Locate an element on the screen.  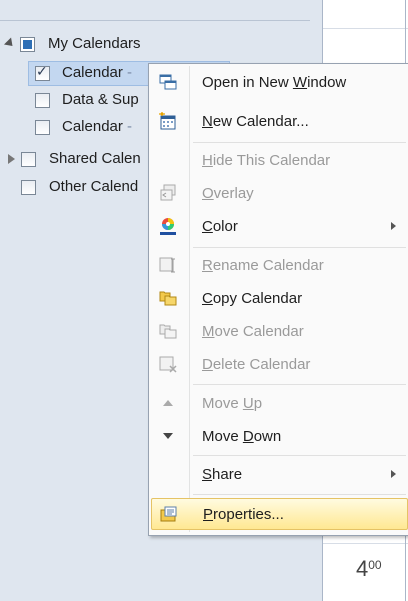
menu-hide-this-calendar: Hide This Calendar is located at coordinates (279, 160).